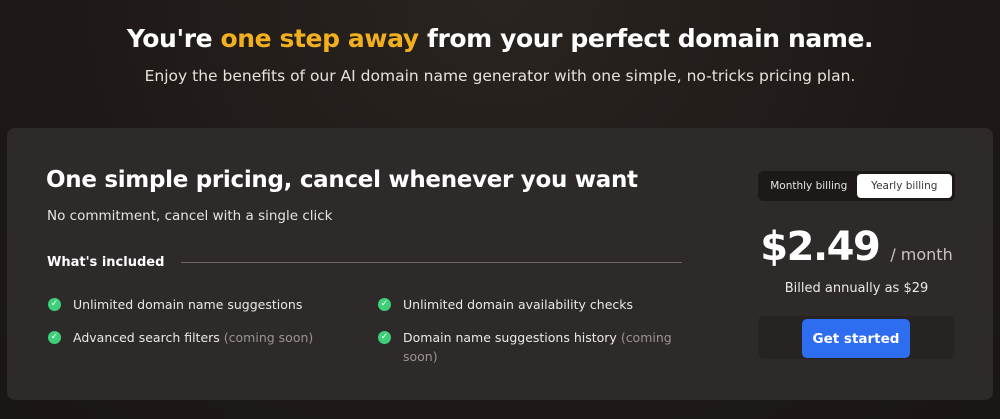 This screenshot has width=1000, height=419. I want to click on price-period: / month, so click(921, 254).